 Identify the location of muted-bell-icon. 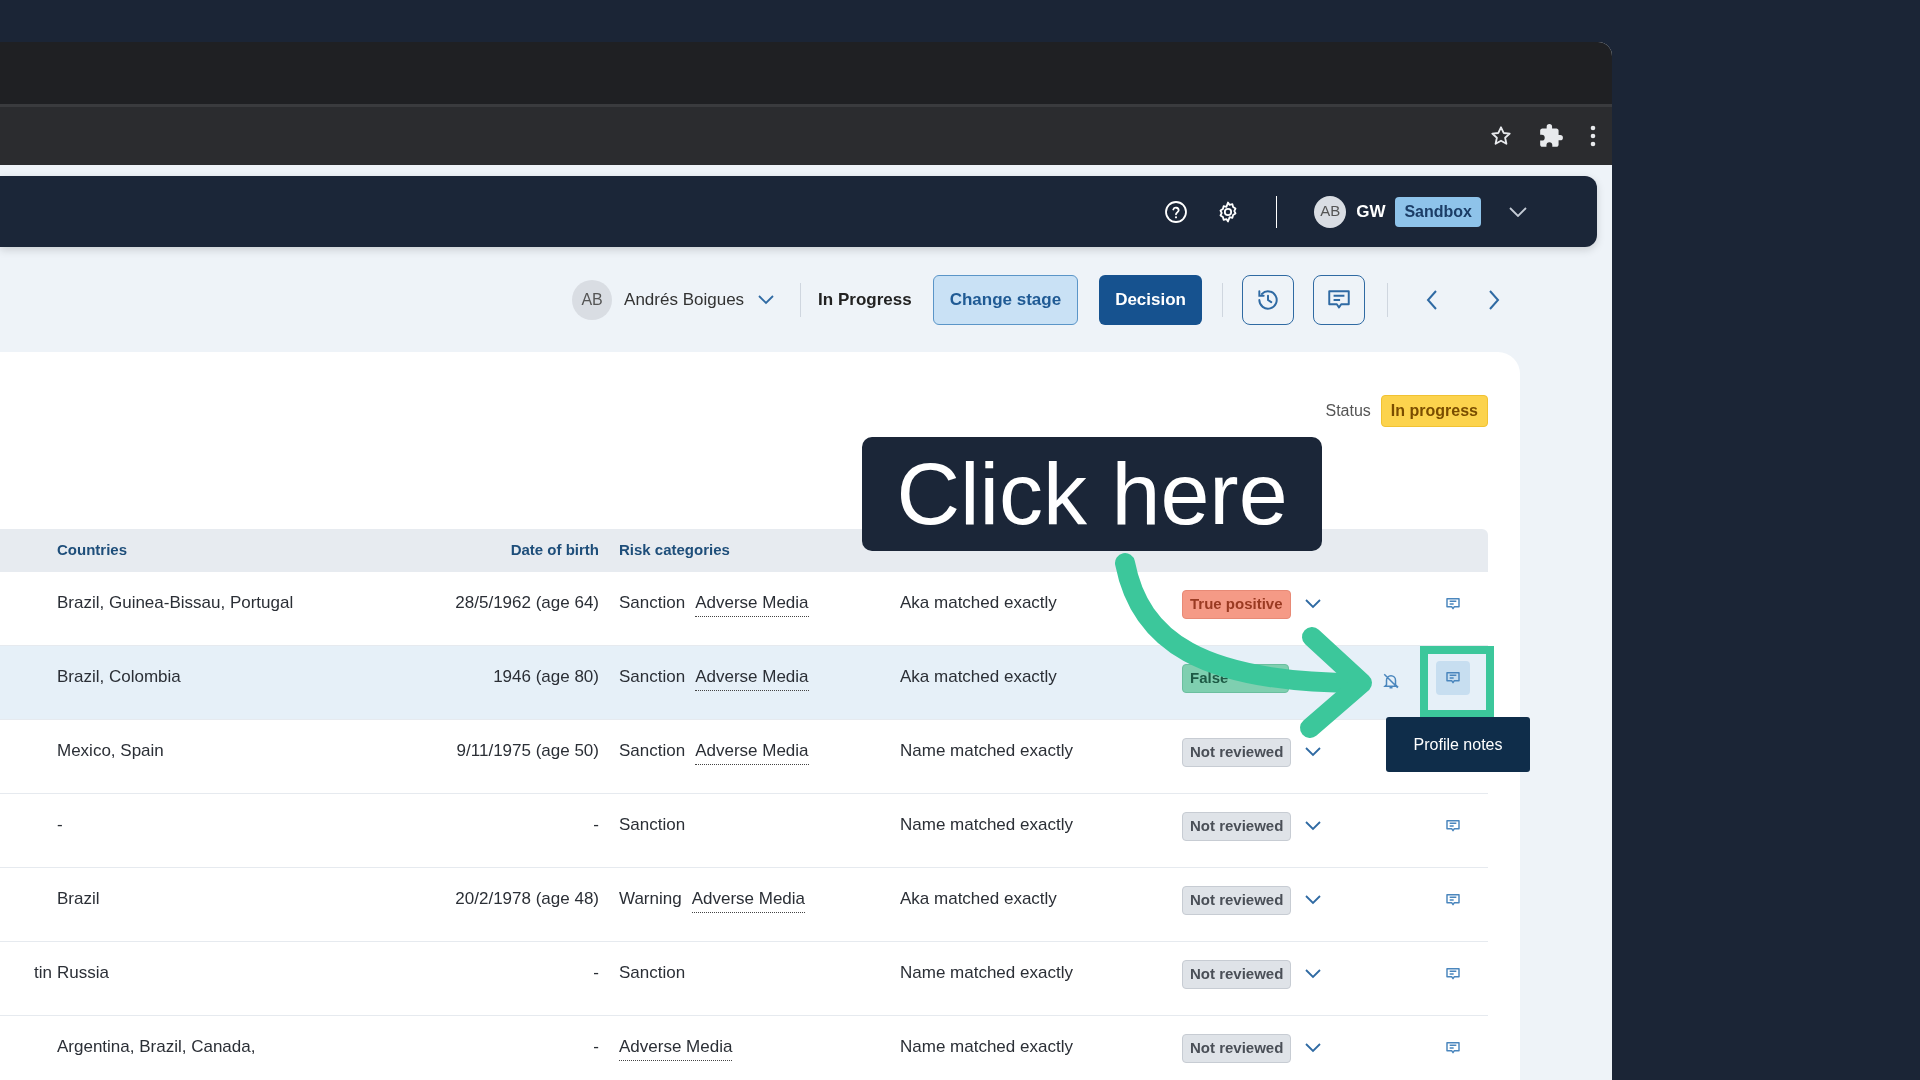
(1391, 680).